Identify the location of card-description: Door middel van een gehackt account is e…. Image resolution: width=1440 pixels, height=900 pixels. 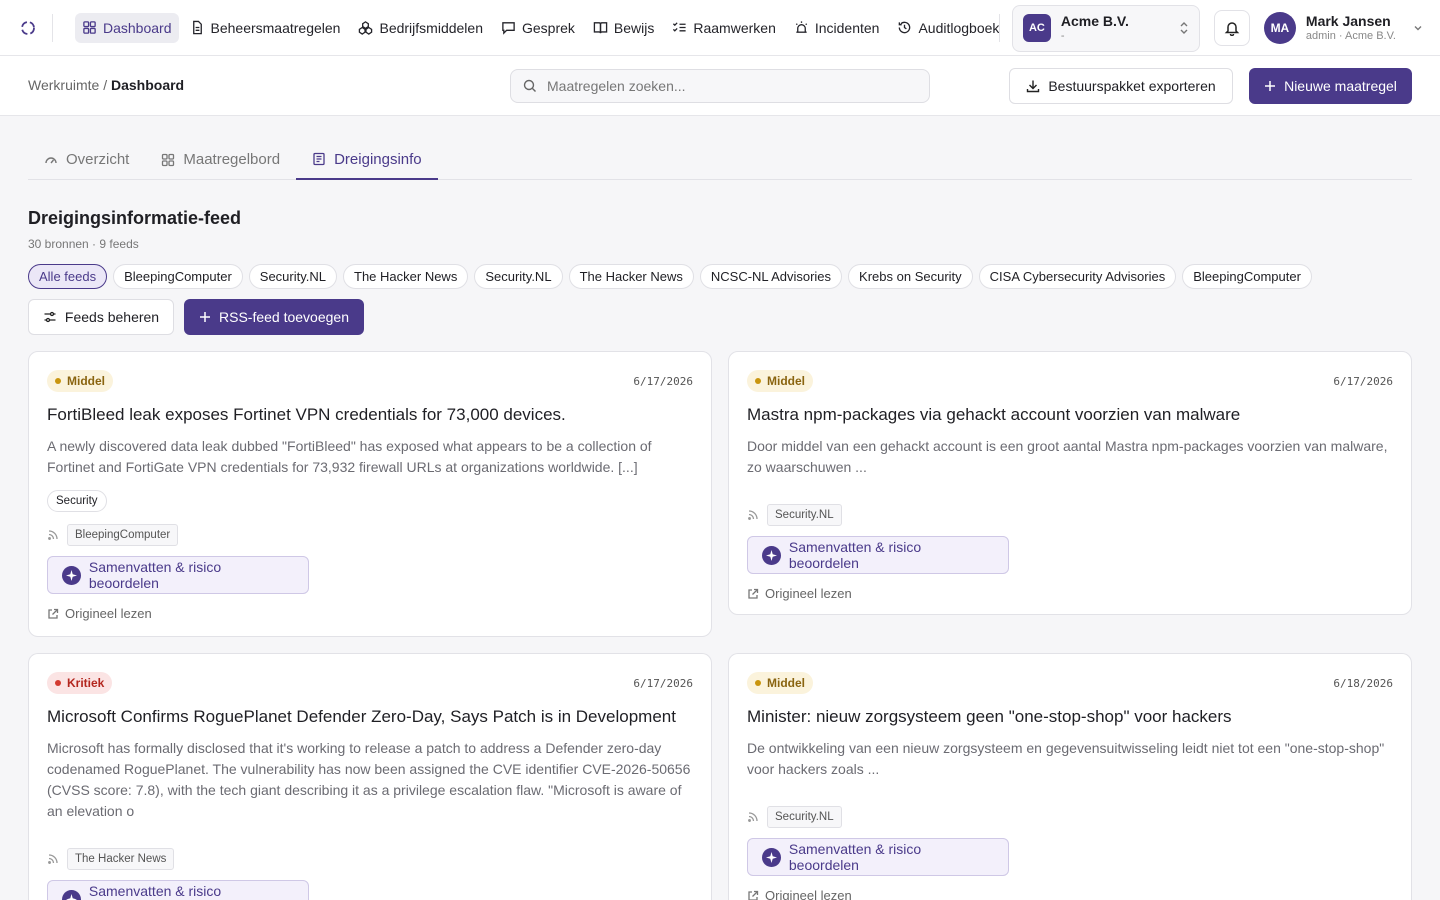
(1067, 457).